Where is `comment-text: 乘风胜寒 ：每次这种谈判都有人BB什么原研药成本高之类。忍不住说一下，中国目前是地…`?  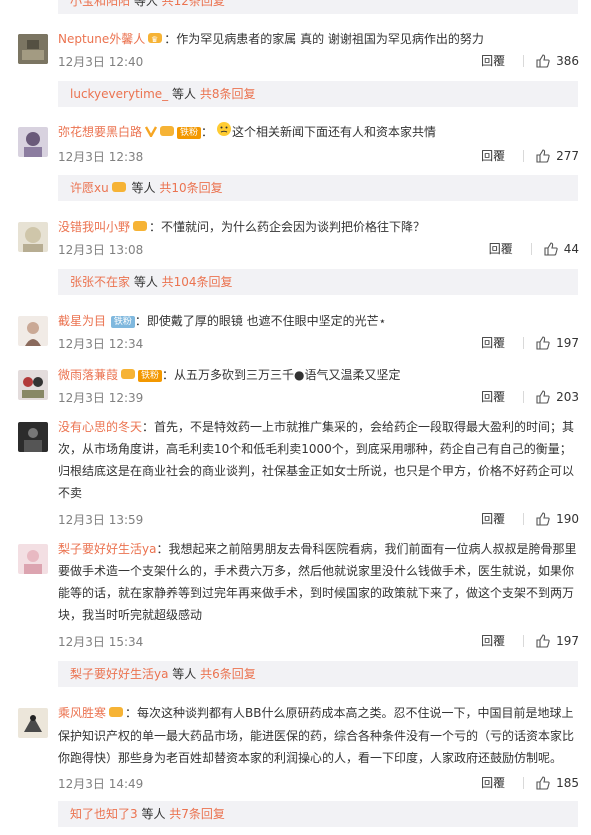 comment-text: 乘风胜寒 ：每次这种谈判都有人BB什么原研药成本高之类。忍不住说一下，中国目前是地… is located at coordinates (318, 735).